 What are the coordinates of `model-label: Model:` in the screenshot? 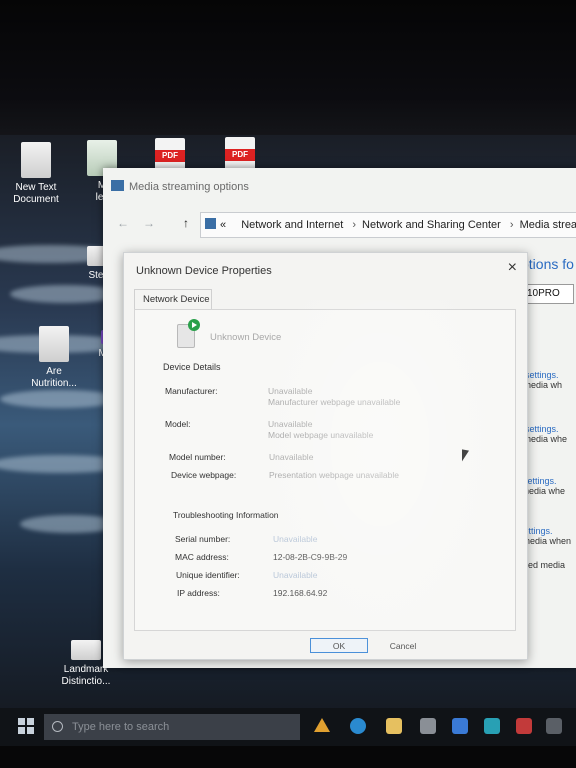 It's located at (178, 424).